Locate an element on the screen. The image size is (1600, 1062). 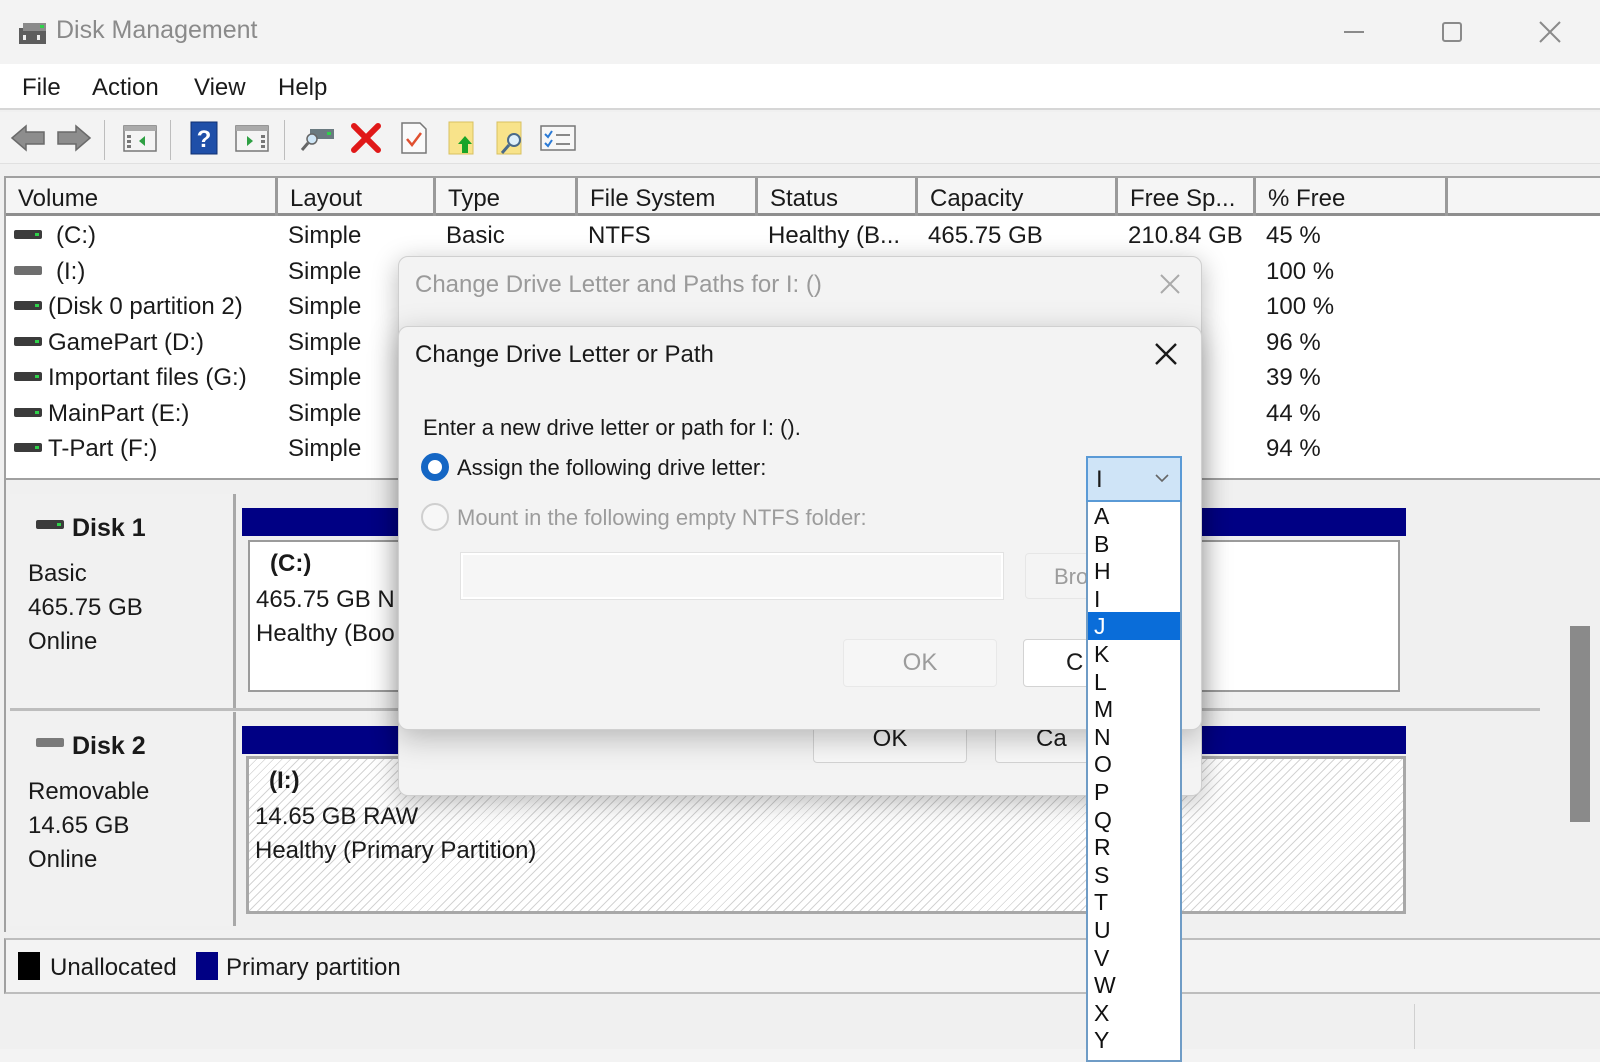
volume-percent-free: 45 % is located at coordinates (1293, 235).